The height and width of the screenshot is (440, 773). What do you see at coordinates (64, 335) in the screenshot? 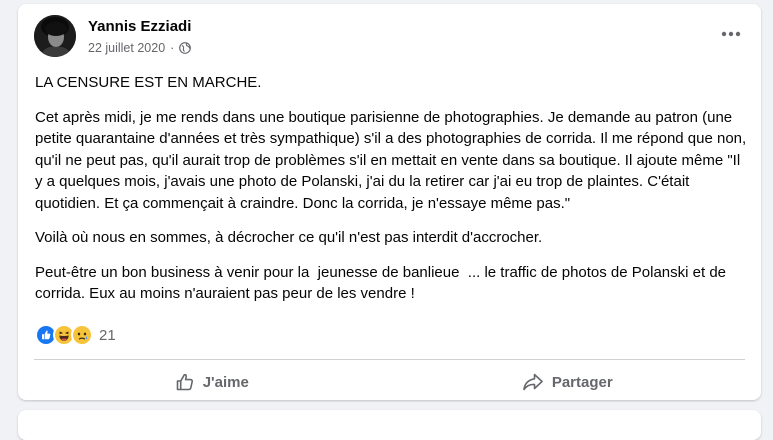
I see `reaction-icons` at bounding box center [64, 335].